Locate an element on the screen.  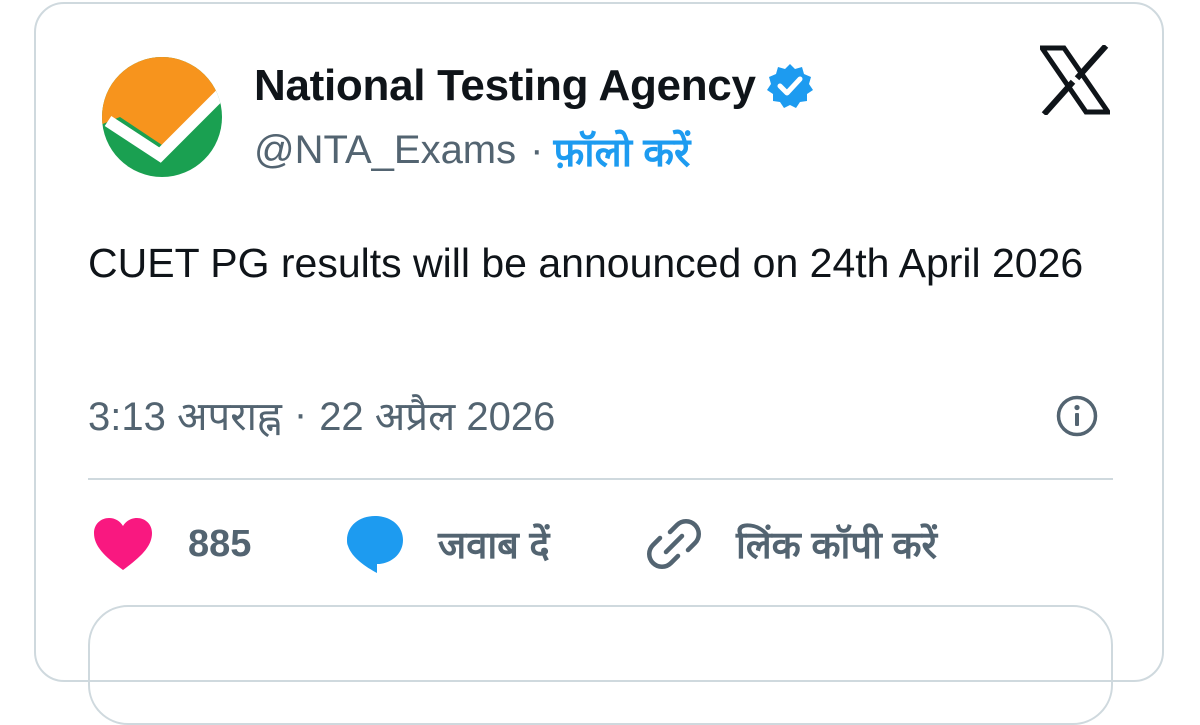
author-handle: @NTA_Exams is located at coordinates (385, 150).